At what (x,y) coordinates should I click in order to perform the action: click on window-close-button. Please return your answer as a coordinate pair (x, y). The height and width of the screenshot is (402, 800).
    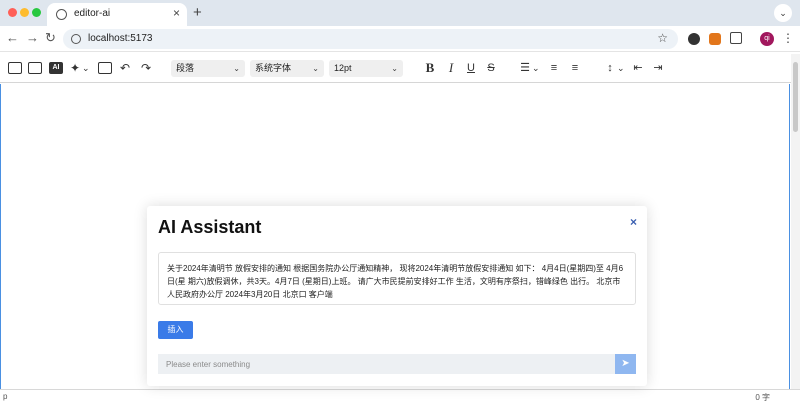
    Looking at the image, I should click on (12, 12).